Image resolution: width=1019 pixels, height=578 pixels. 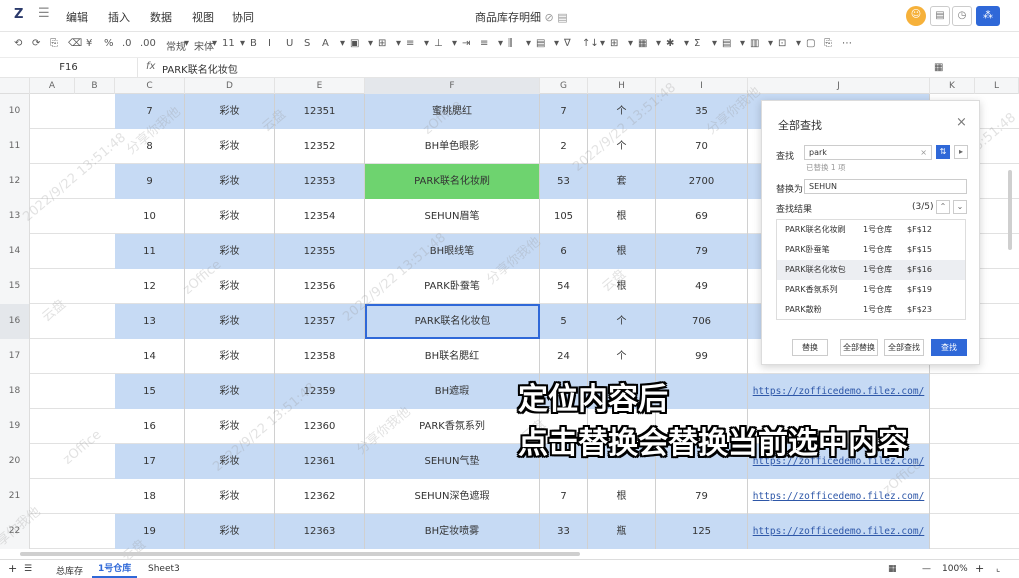 What do you see at coordinates (564, 181) in the screenshot?
I see `cell-g12: 53` at bounding box center [564, 181].